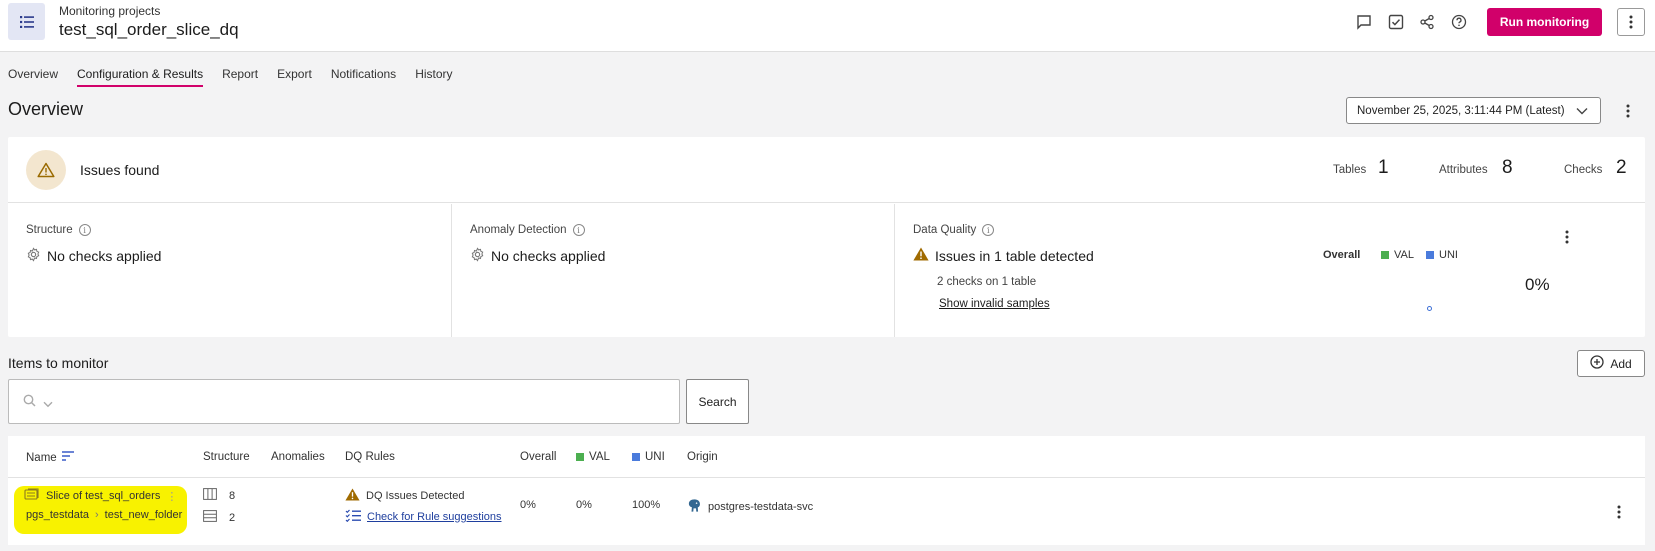  What do you see at coordinates (1461, 110) in the screenshot?
I see `run-date-value: November 25, 2025, 3:11:44 PM (Latest)` at bounding box center [1461, 110].